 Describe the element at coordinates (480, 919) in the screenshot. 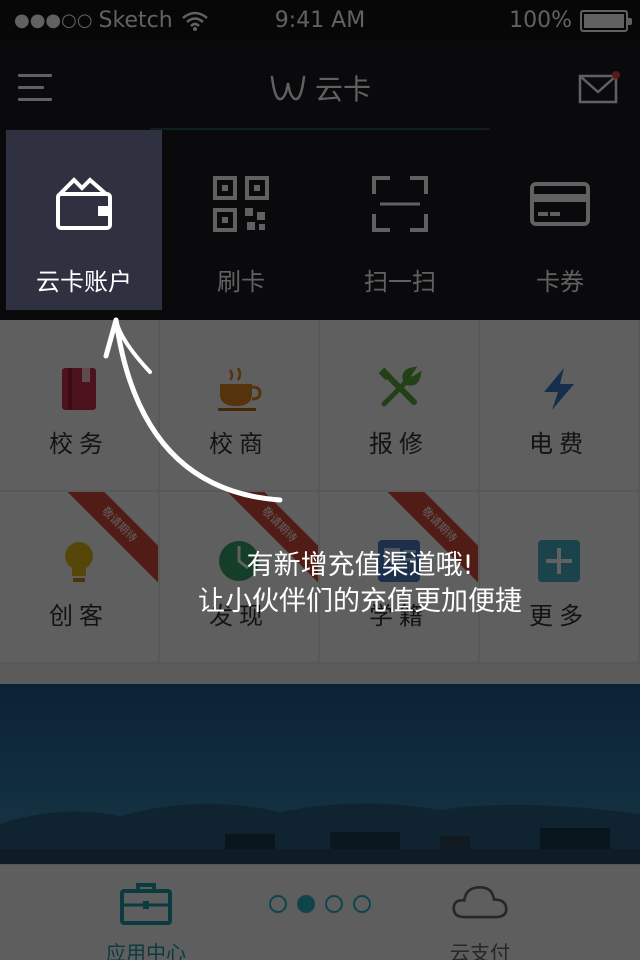

I see `tab-cloud-pay: 云支付` at that location.